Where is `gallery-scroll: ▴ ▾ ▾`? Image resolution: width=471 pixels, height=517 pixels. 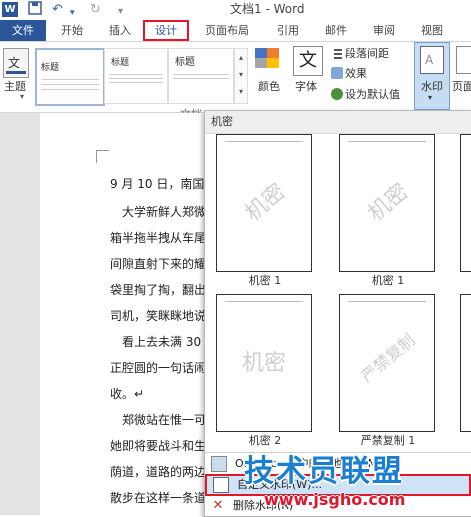
gallery-scroll: ▴ ▾ ▾ is located at coordinates (241, 76).